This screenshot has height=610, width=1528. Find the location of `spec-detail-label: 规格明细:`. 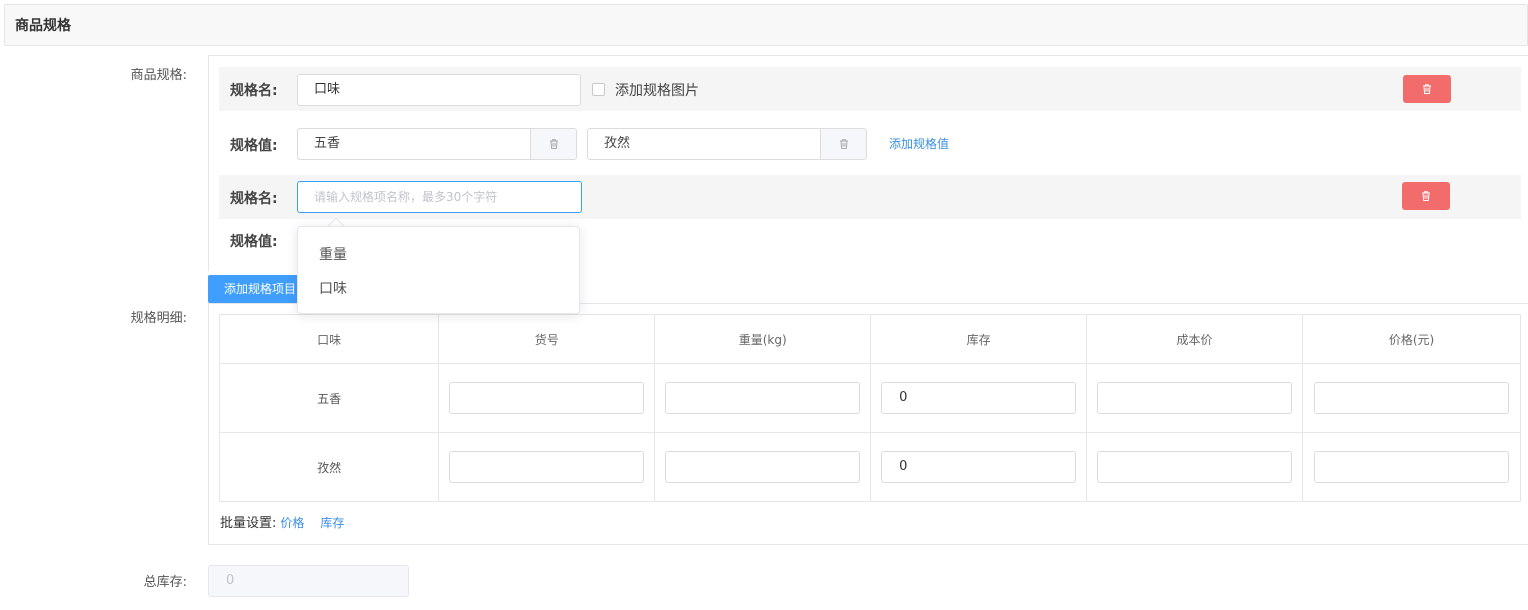

spec-detail-label: 规格明细: is located at coordinates (158, 318).